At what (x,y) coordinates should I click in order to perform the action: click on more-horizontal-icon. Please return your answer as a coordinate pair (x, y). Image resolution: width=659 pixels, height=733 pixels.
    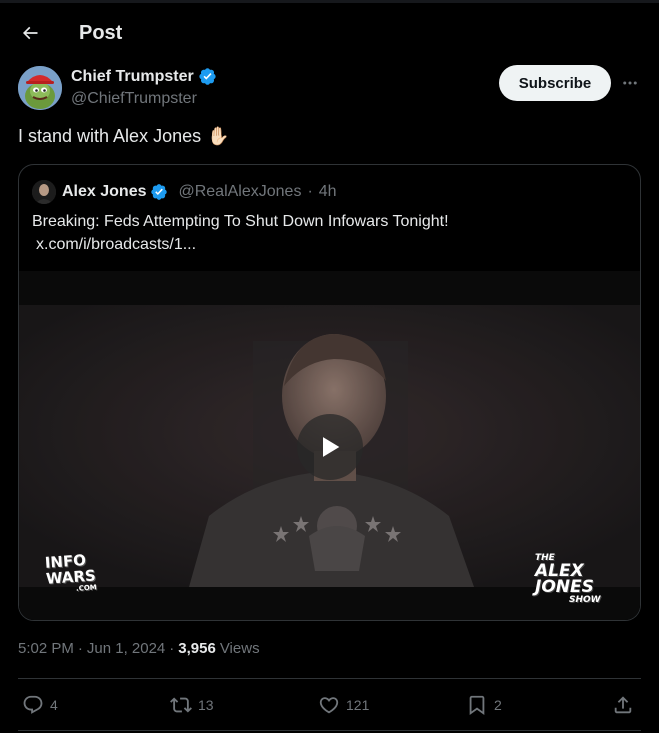
    Looking at the image, I should click on (630, 83).